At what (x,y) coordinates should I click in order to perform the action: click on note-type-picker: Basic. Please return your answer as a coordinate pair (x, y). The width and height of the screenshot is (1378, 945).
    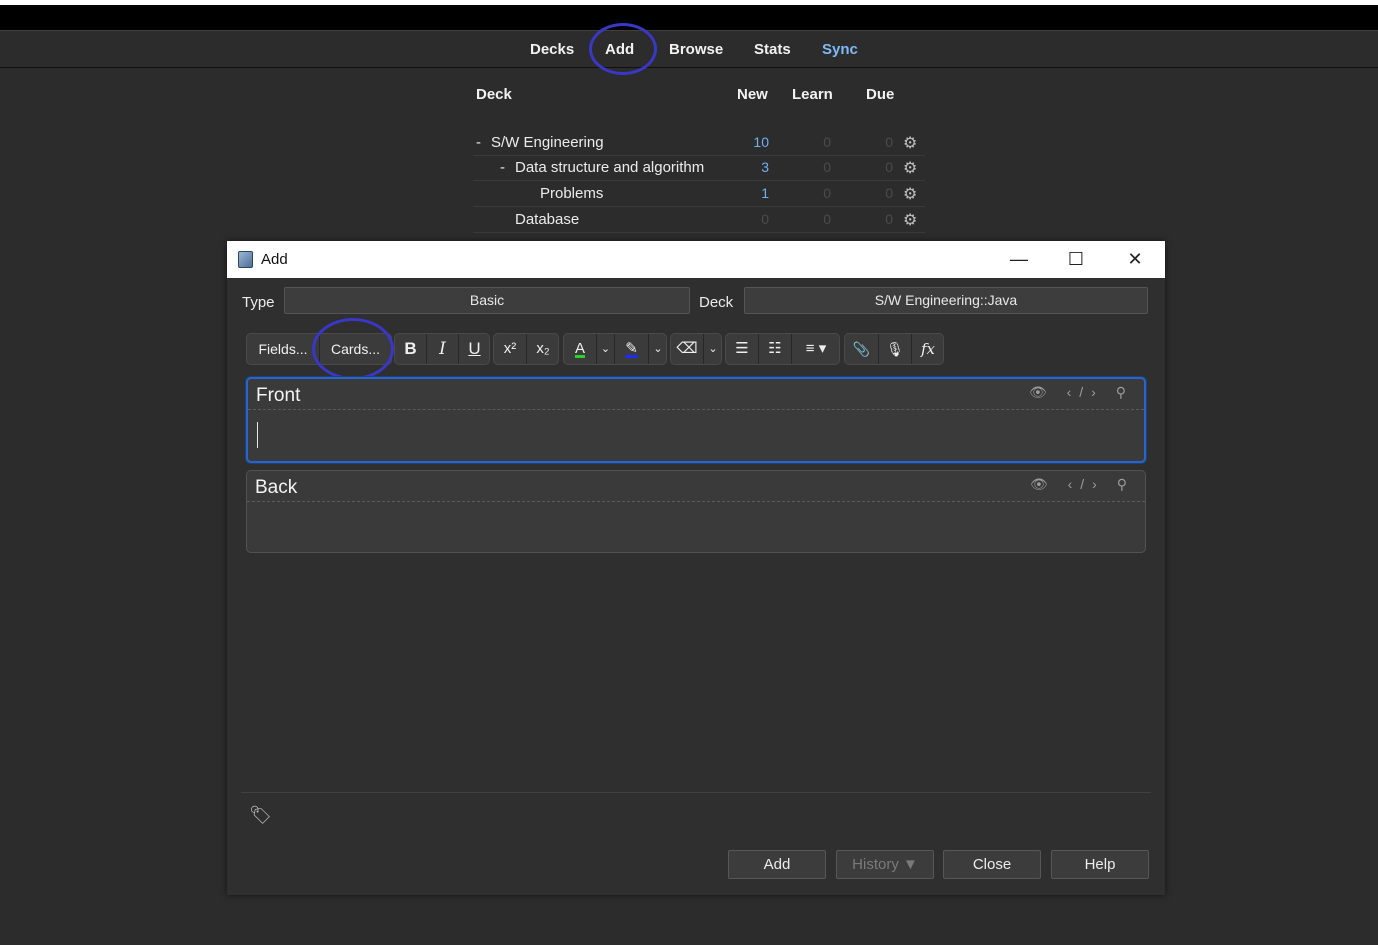
    Looking at the image, I should click on (487, 300).